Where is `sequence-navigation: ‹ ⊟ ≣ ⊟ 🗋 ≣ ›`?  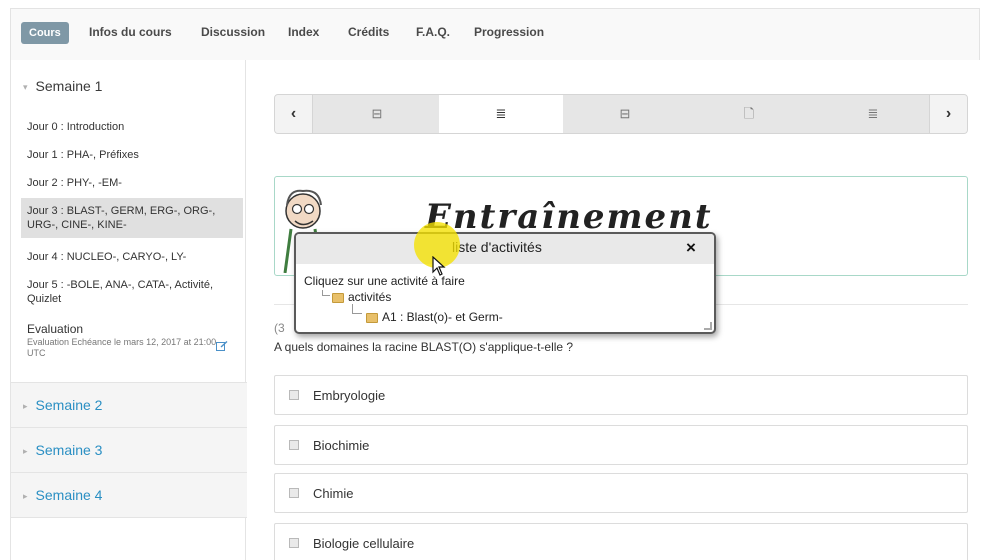
sequence-navigation: ‹ ⊟ ≣ ⊟ 🗋 ≣ › is located at coordinates (621, 114).